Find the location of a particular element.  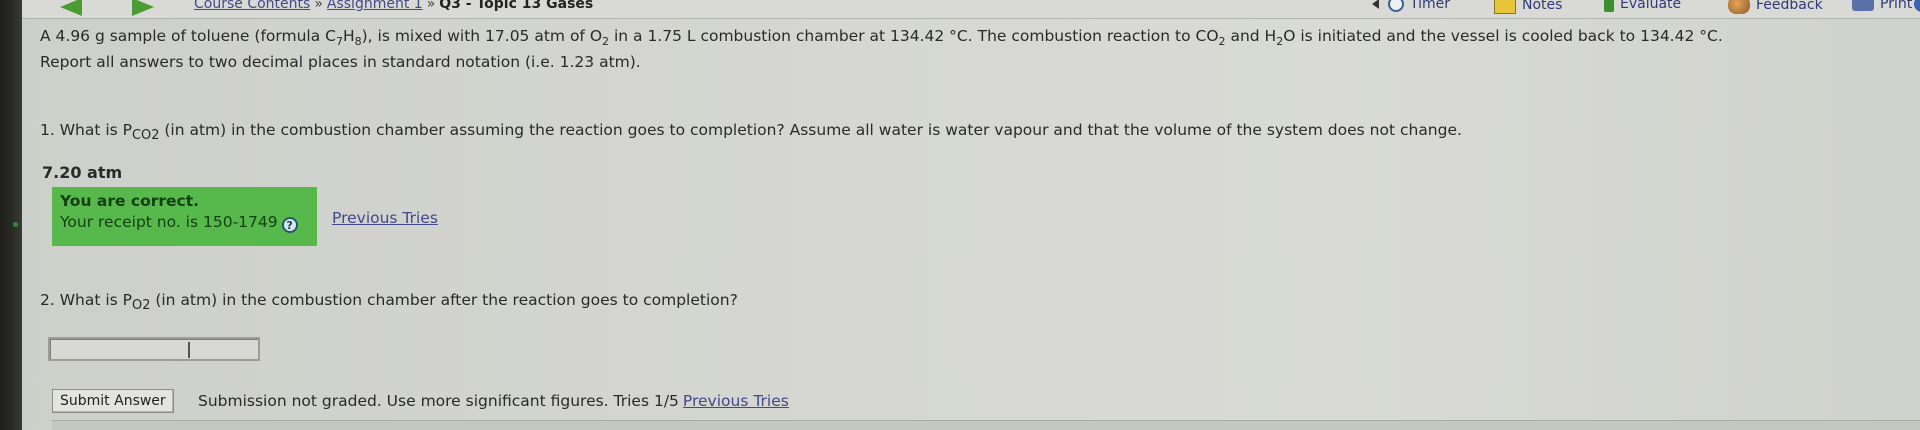

timer-button: Timer is located at coordinates (1419, 6).